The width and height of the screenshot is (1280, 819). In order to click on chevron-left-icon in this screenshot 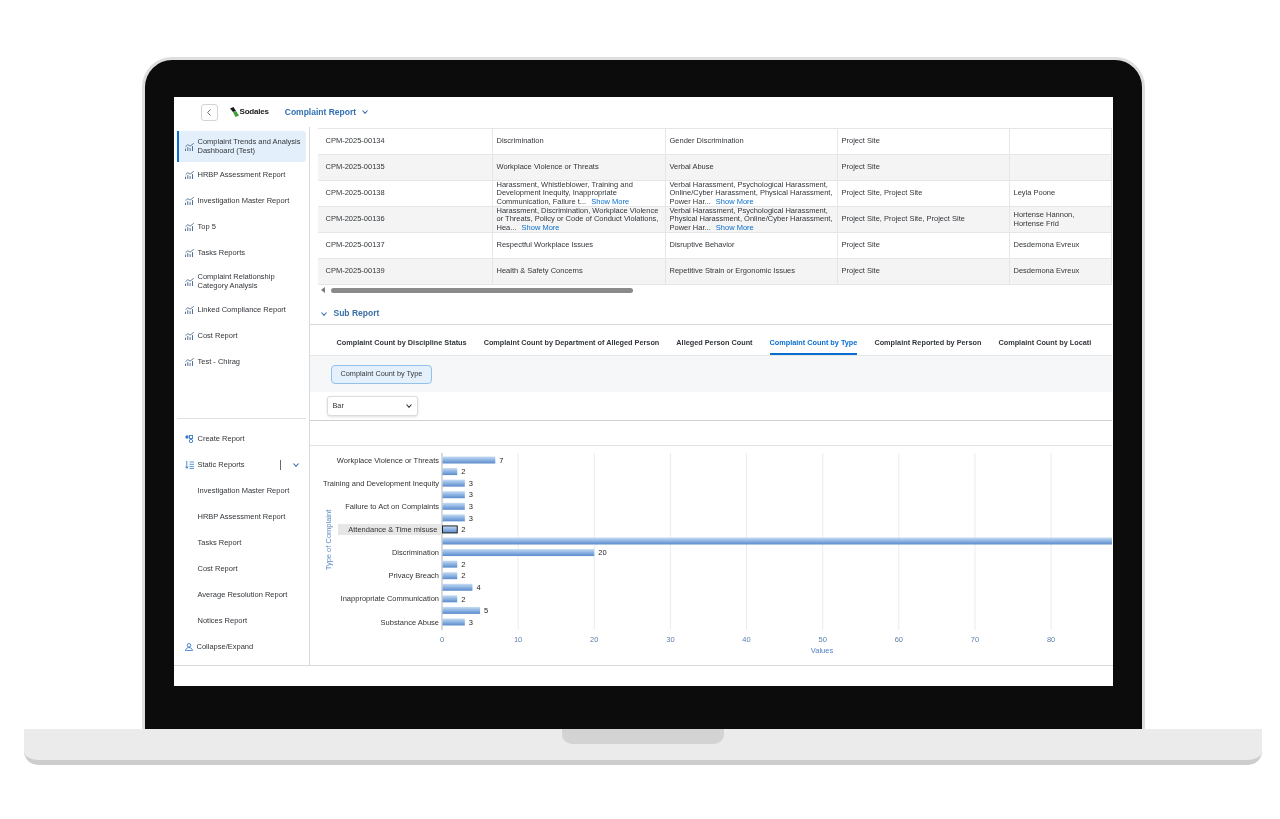, I will do `click(209, 112)`.